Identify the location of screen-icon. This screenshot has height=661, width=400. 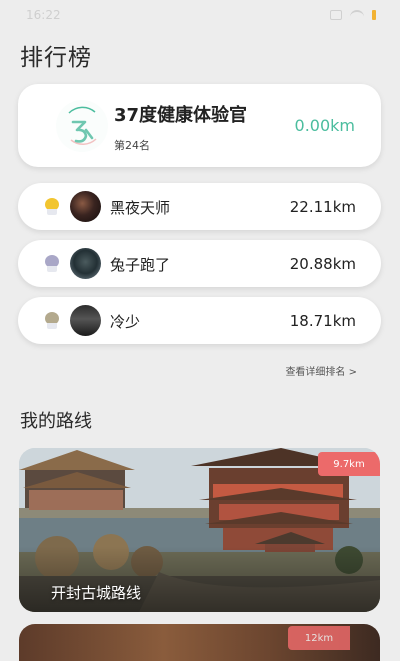
(336, 15).